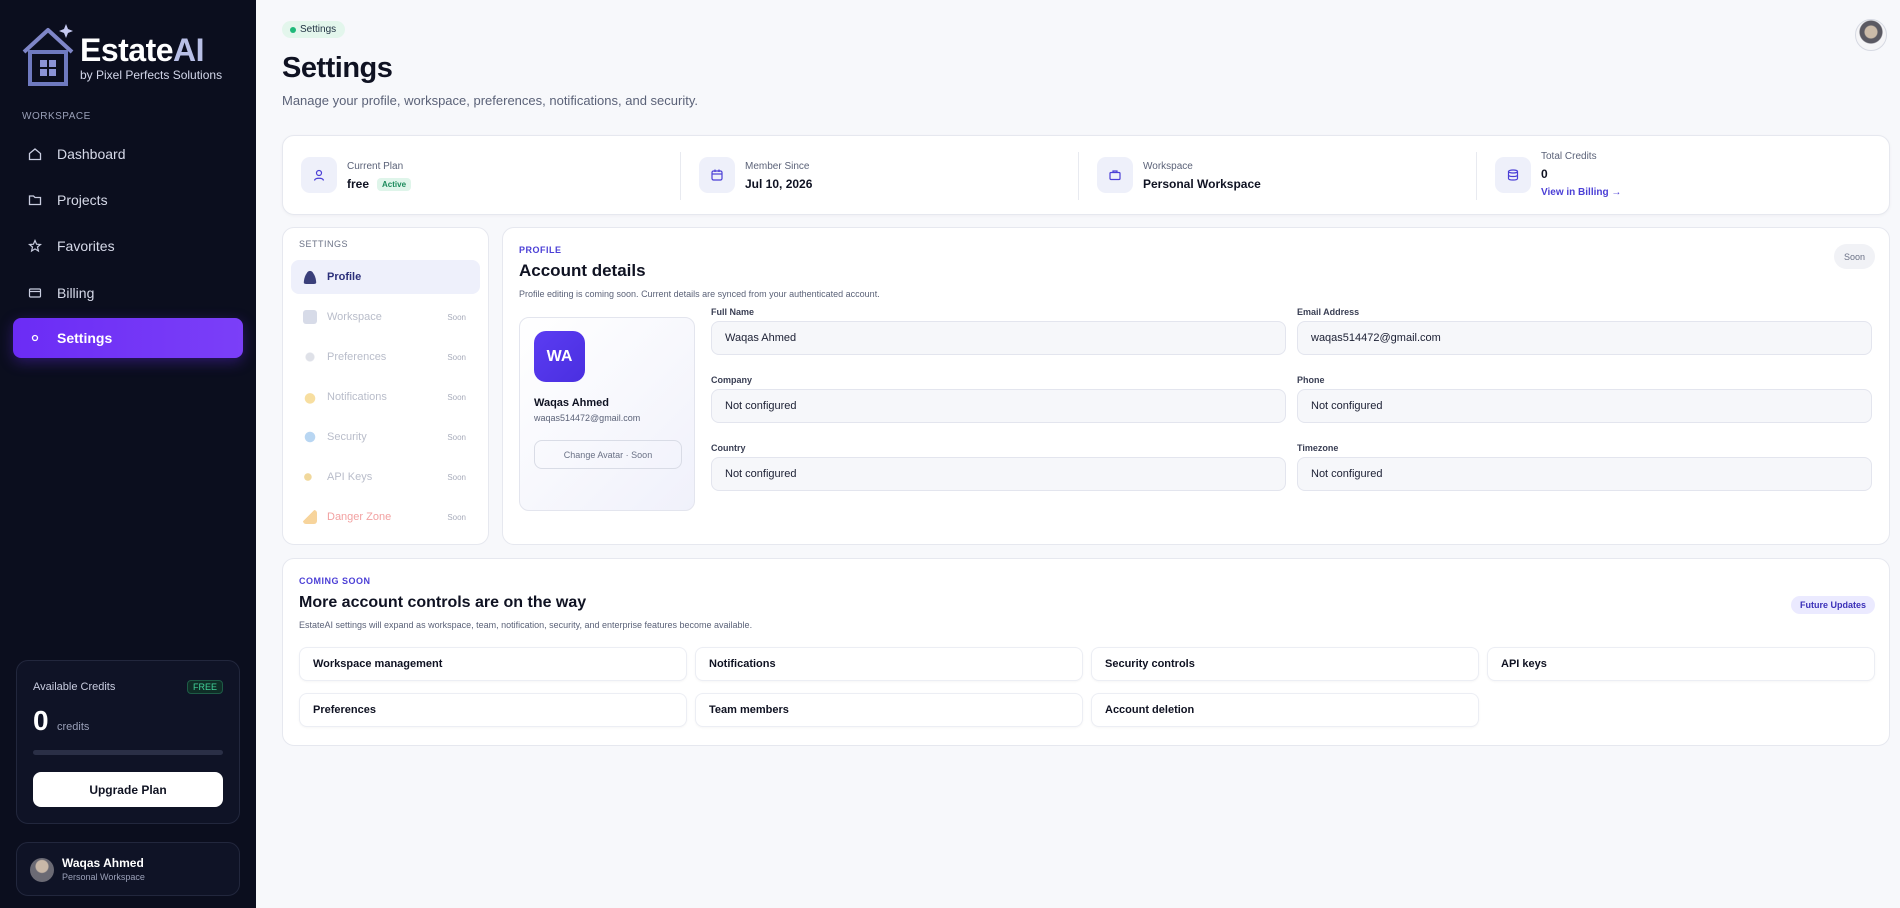 This screenshot has width=1900, height=908. What do you see at coordinates (128, 154) in the screenshot?
I see `sidebar-item-dashboard: Dashboard` at bounding box center [128, 154].